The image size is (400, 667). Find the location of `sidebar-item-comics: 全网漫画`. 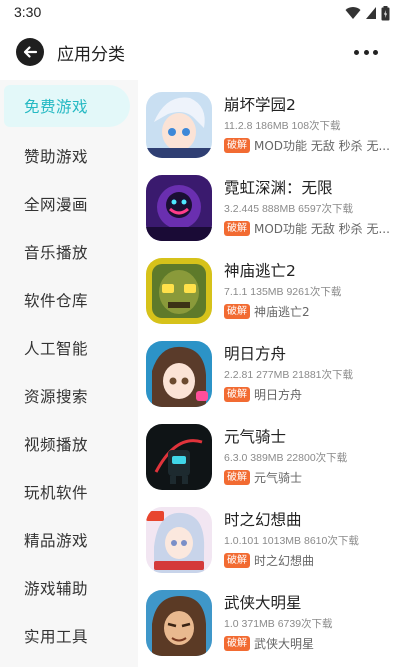

sidebar-item-comics: 全网漫画 is located at coordinates (69, 204).